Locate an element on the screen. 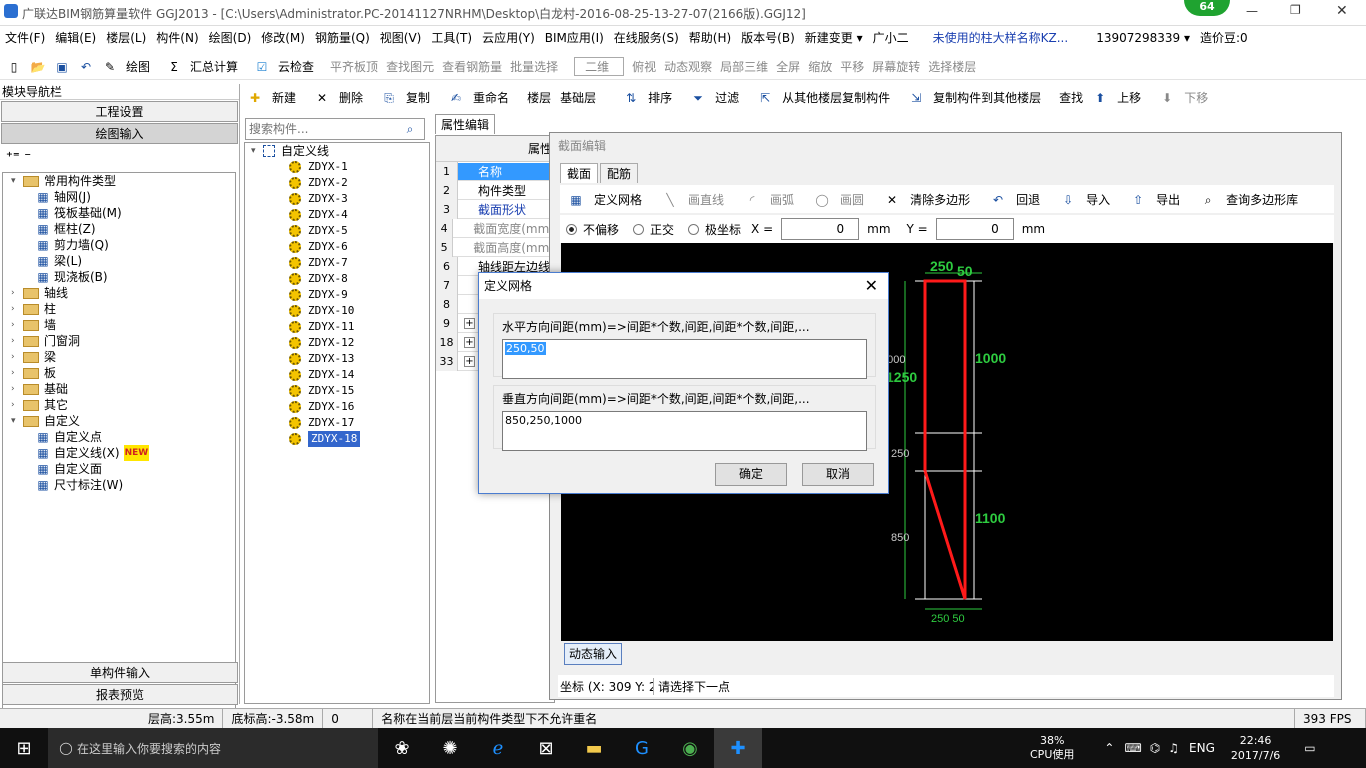 This screenshot has width=1366, height=768. ok-button: 确定 is located at coordinates (751, 474).